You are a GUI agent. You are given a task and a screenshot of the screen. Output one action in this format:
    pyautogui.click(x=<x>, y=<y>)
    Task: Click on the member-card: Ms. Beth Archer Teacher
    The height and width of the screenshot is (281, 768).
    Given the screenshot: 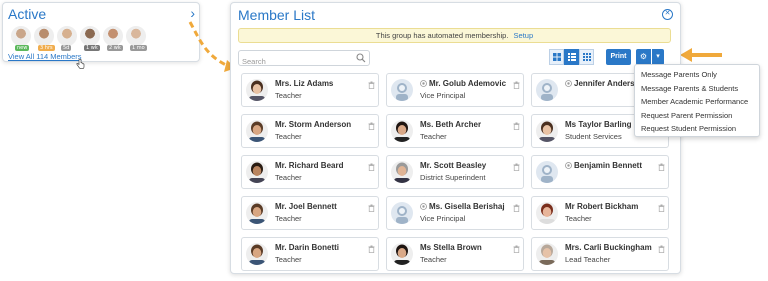 What is the action you would take?
    pyautogui.click(x=455, y=131)
    